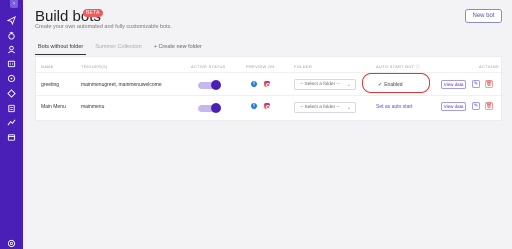 The height and width of the screenshot is (249, 512). I want to click on column-header-triggers: TRIGGER(S), so click(94, 66).